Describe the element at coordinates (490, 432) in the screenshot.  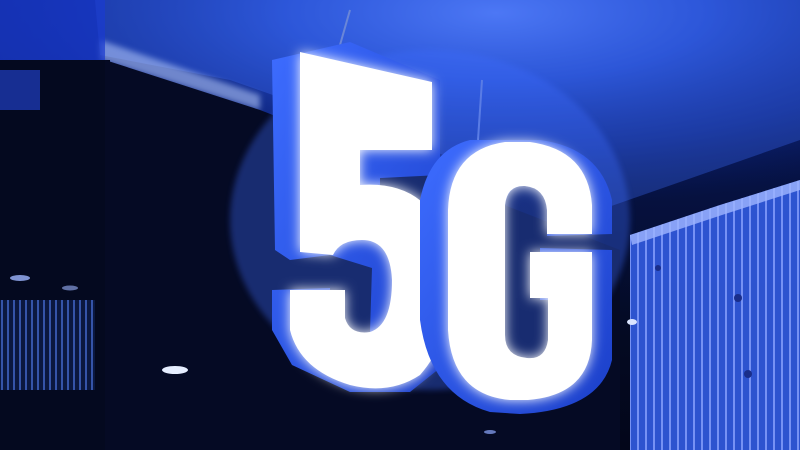
I see `small-light` at that location.